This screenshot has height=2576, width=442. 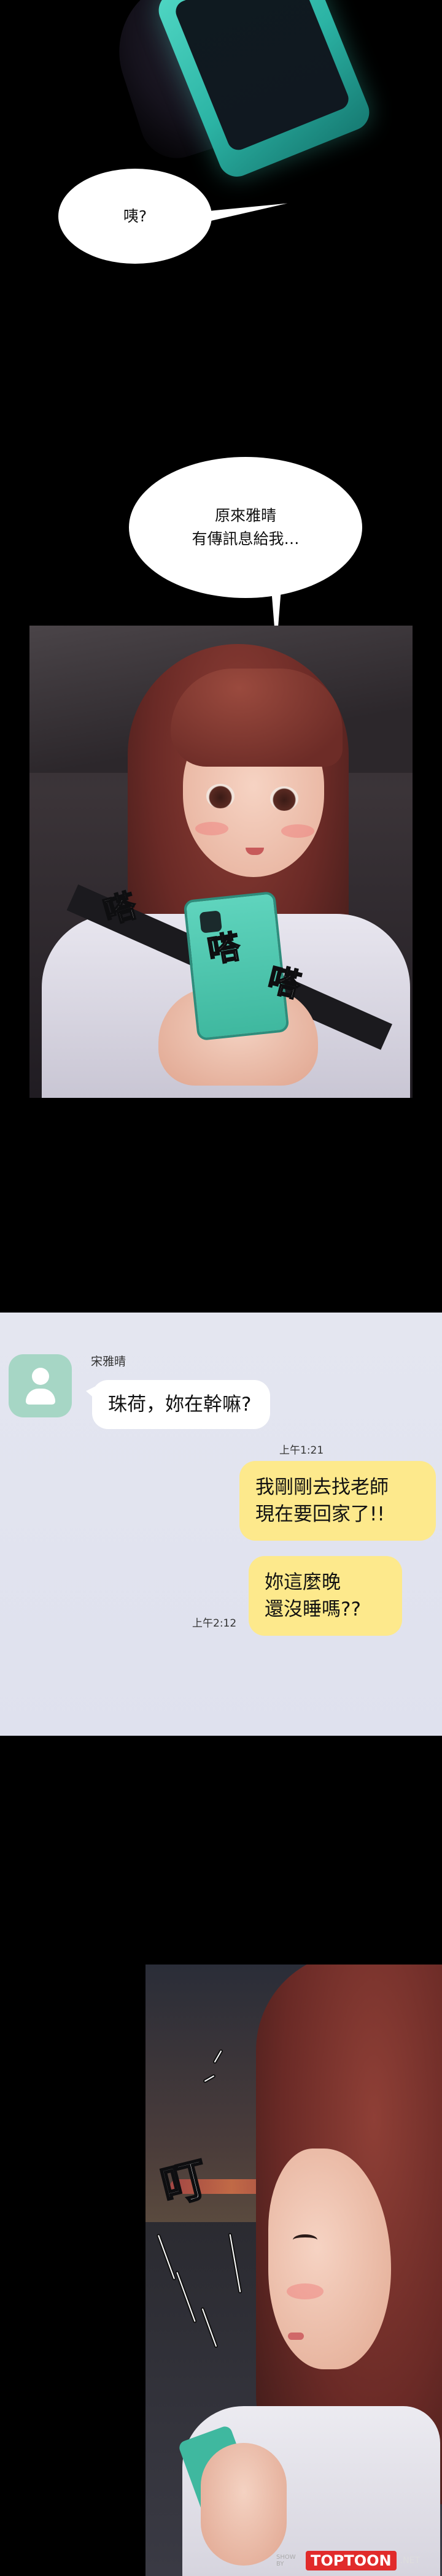 I want to click on watermark-caption: SHOW BY, so click(x=286, y=2560).